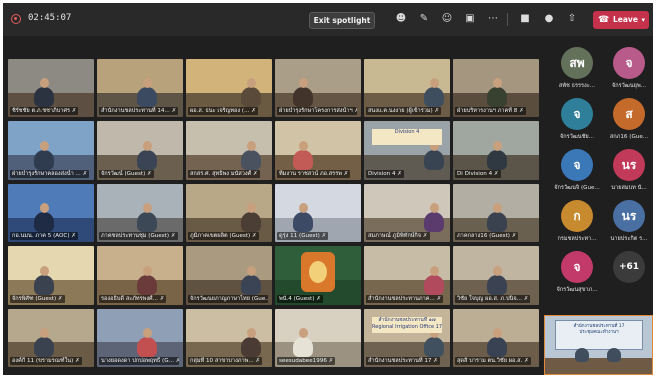 This screenshot has height=378, width=656. I want to click on more-participants-button: +61, so click(629, 267).